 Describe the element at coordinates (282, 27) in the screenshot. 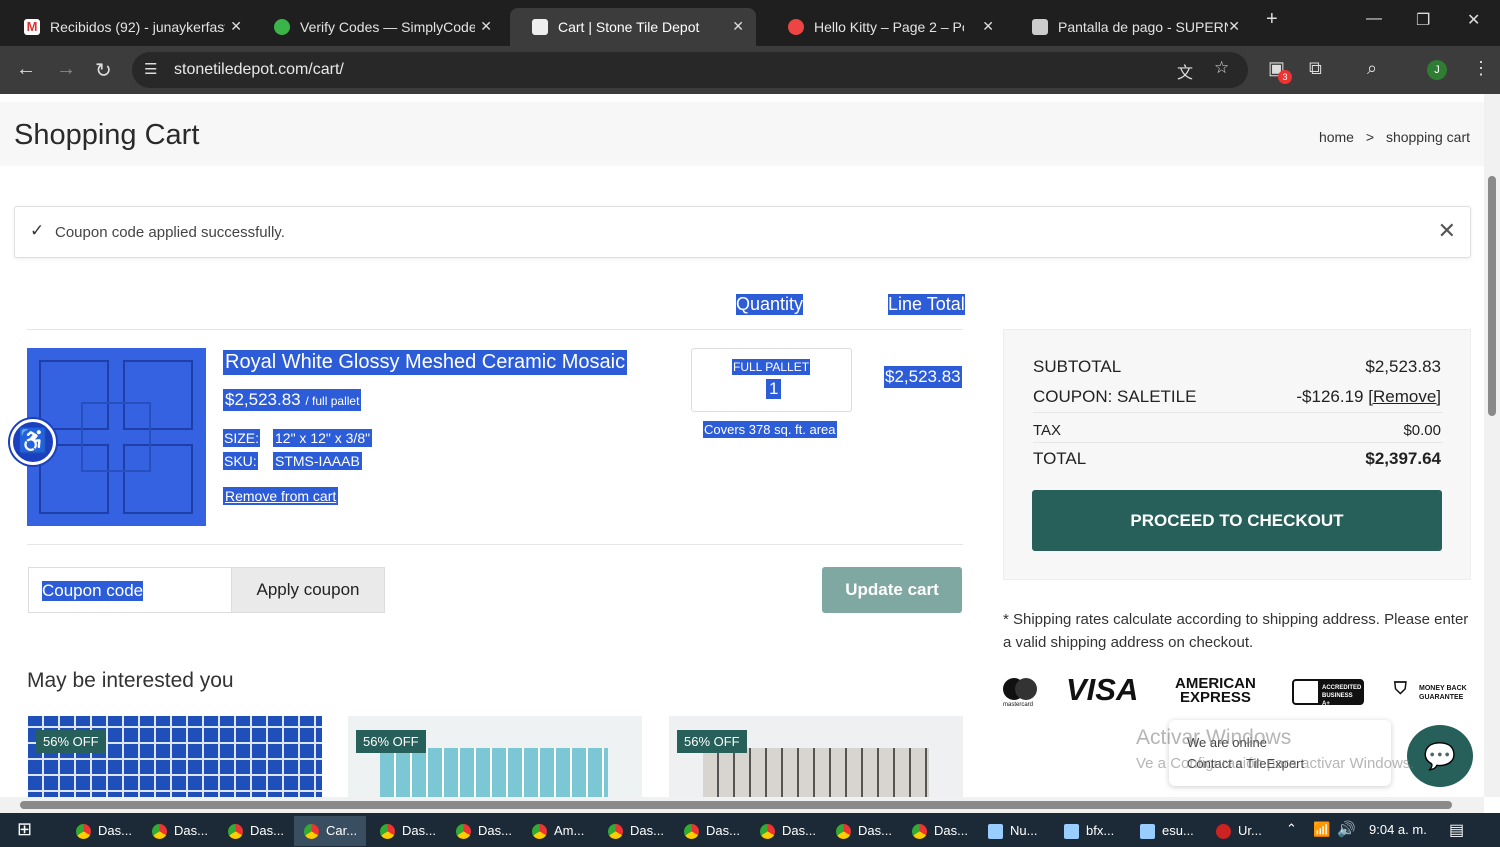

I see `simplycodes-icon` at that location.